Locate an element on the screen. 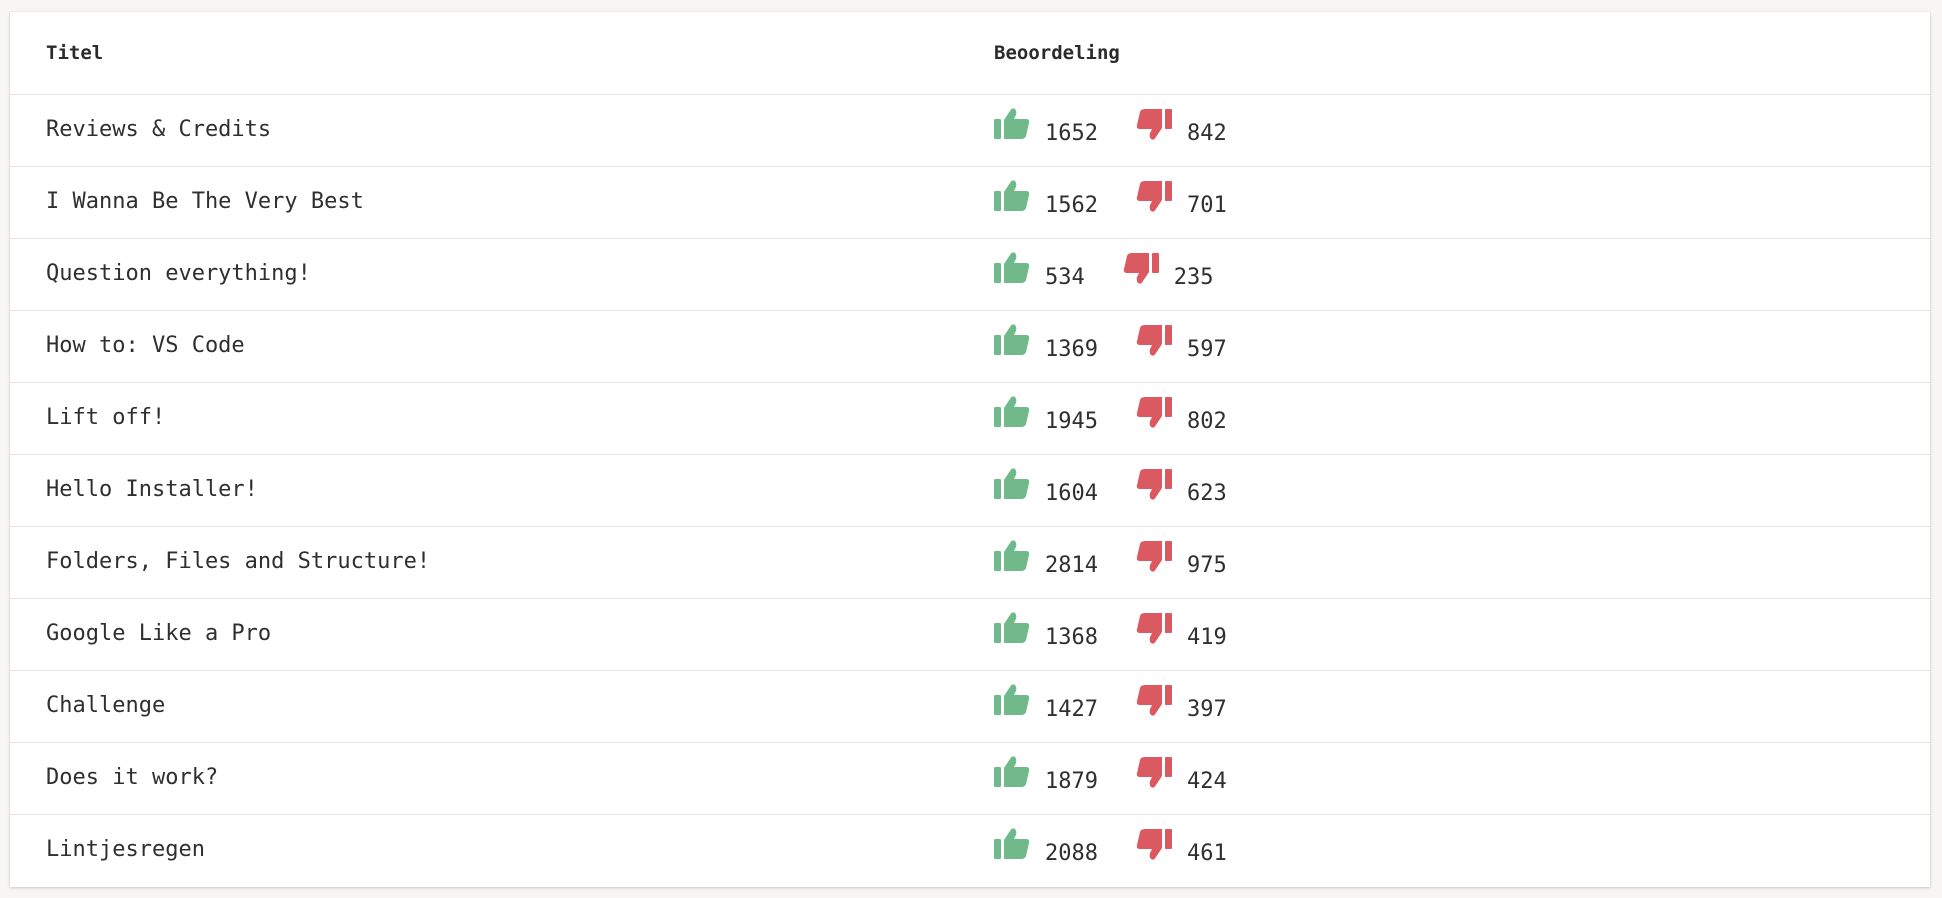 This screenshot has width=1942, height=898. column-header-rating: Beoordeling is located at coordinates (1057, 53).